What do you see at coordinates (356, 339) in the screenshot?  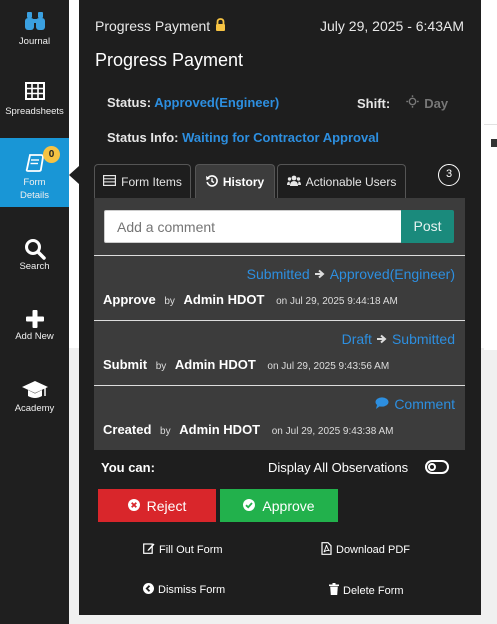 I see `transition-from: Draft` at bounding box center [356, 339].